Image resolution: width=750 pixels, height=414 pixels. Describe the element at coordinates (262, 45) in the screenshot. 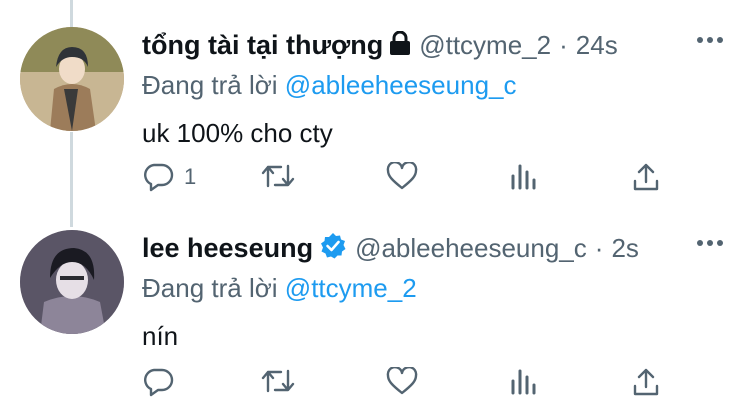

I see `display-name: tổng tài tại thượng` at that location.